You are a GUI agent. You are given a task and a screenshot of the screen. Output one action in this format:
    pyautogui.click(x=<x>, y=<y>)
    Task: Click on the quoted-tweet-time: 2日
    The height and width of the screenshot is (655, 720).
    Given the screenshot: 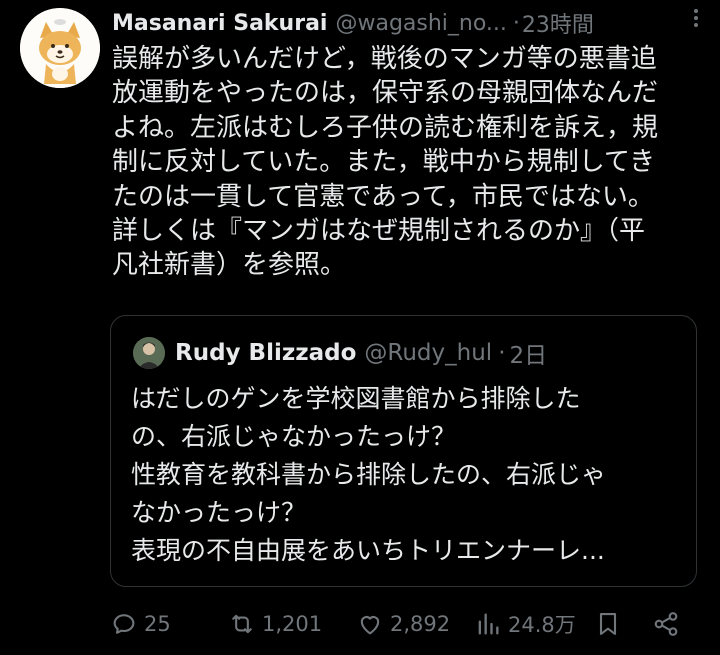 What is the action you would take?
    pyautogui.click(x=529, y=353)
    